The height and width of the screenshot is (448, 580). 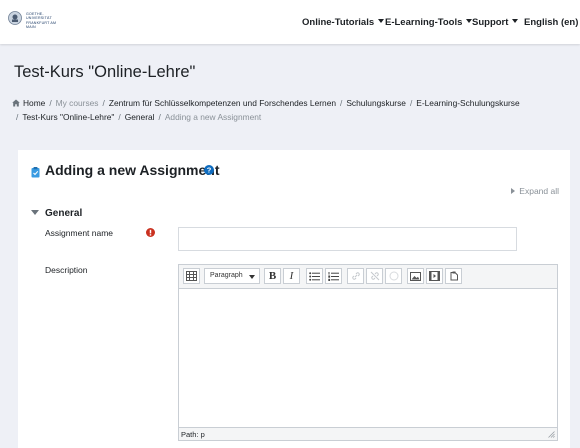 I want to click on breadcrumb-my-courses: My courses, so click(x=77, y=103).